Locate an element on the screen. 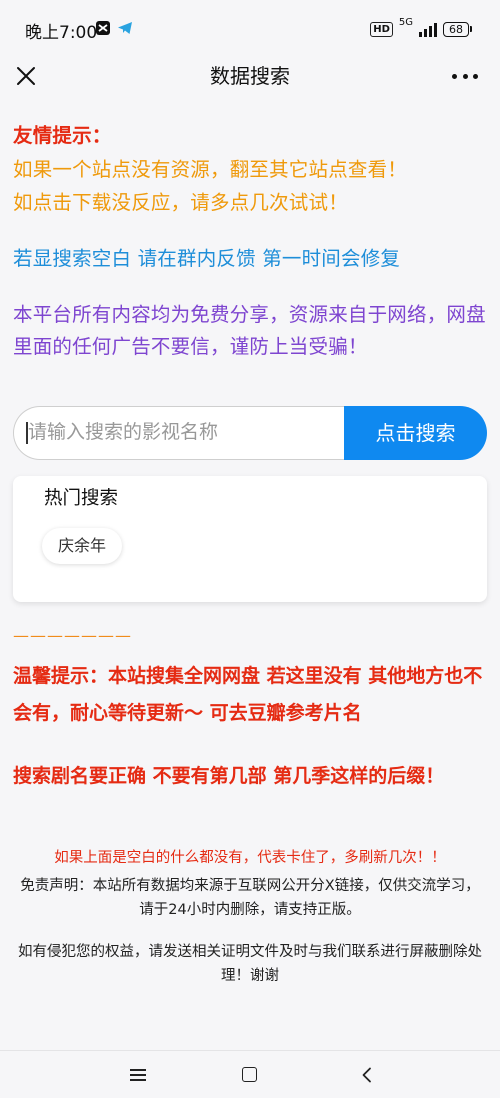  signal-icon is located at coordinates (428, 29).